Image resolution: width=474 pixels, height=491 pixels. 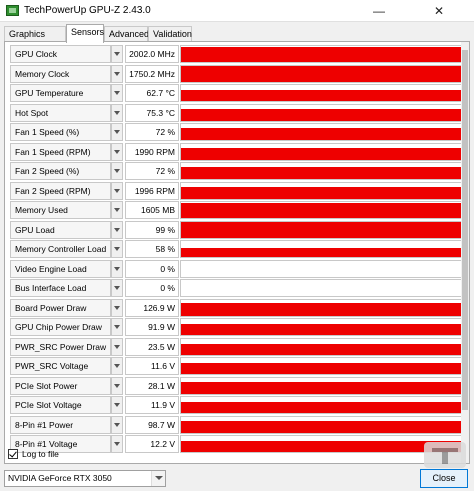 What do you see at coordinates (60, 327) in the screenshot?
I see `sensor-name: GPU Chip Power Draw` at bounding box center [60, 327].